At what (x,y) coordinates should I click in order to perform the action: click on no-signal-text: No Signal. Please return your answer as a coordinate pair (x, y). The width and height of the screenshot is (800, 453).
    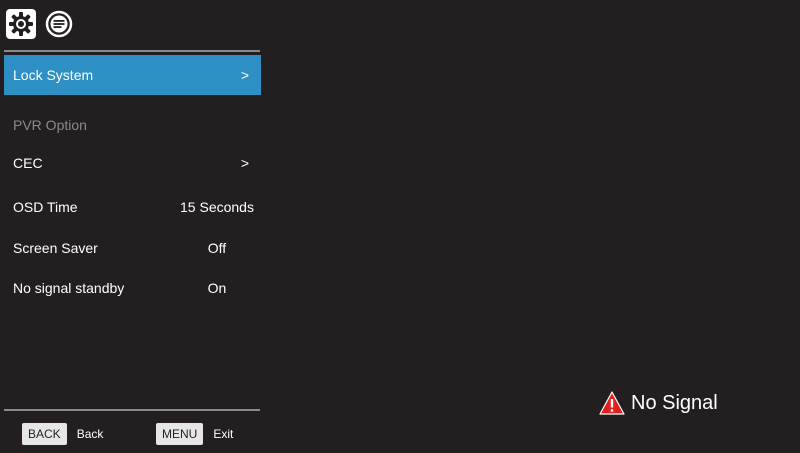
    Looking at the image, I should click on (674, 402).